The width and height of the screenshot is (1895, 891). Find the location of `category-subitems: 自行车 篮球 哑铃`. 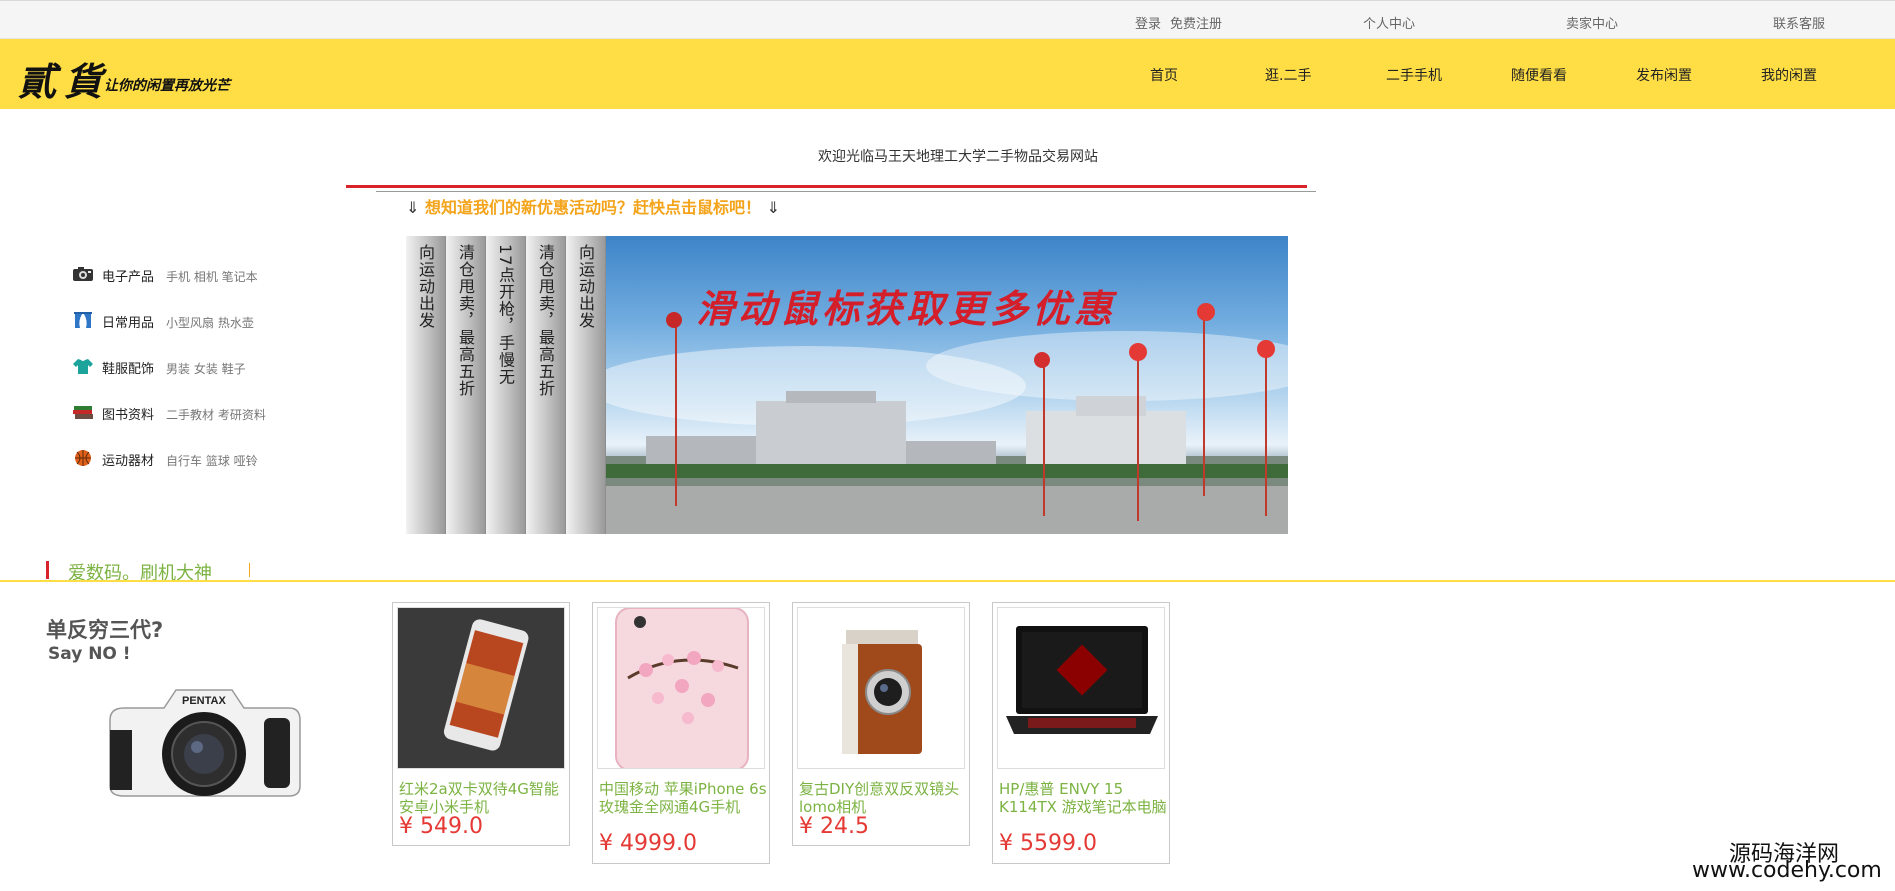

category-subitems: 自行车 篮球 哑铃 is located at coordinates (212, 460).